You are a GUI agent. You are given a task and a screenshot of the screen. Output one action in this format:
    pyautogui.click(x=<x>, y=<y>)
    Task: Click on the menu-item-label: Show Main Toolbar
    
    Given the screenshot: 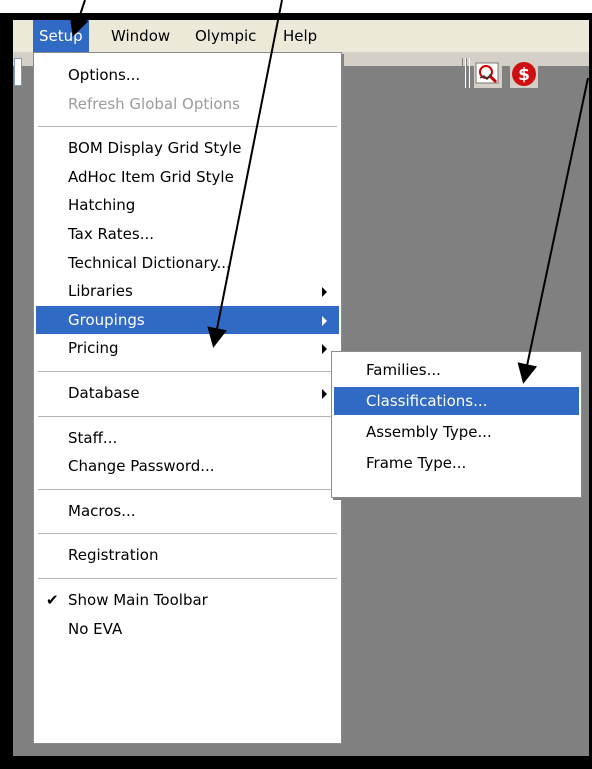 What is the action you would take?
    pyautogui.click(x=138, y=600)
    